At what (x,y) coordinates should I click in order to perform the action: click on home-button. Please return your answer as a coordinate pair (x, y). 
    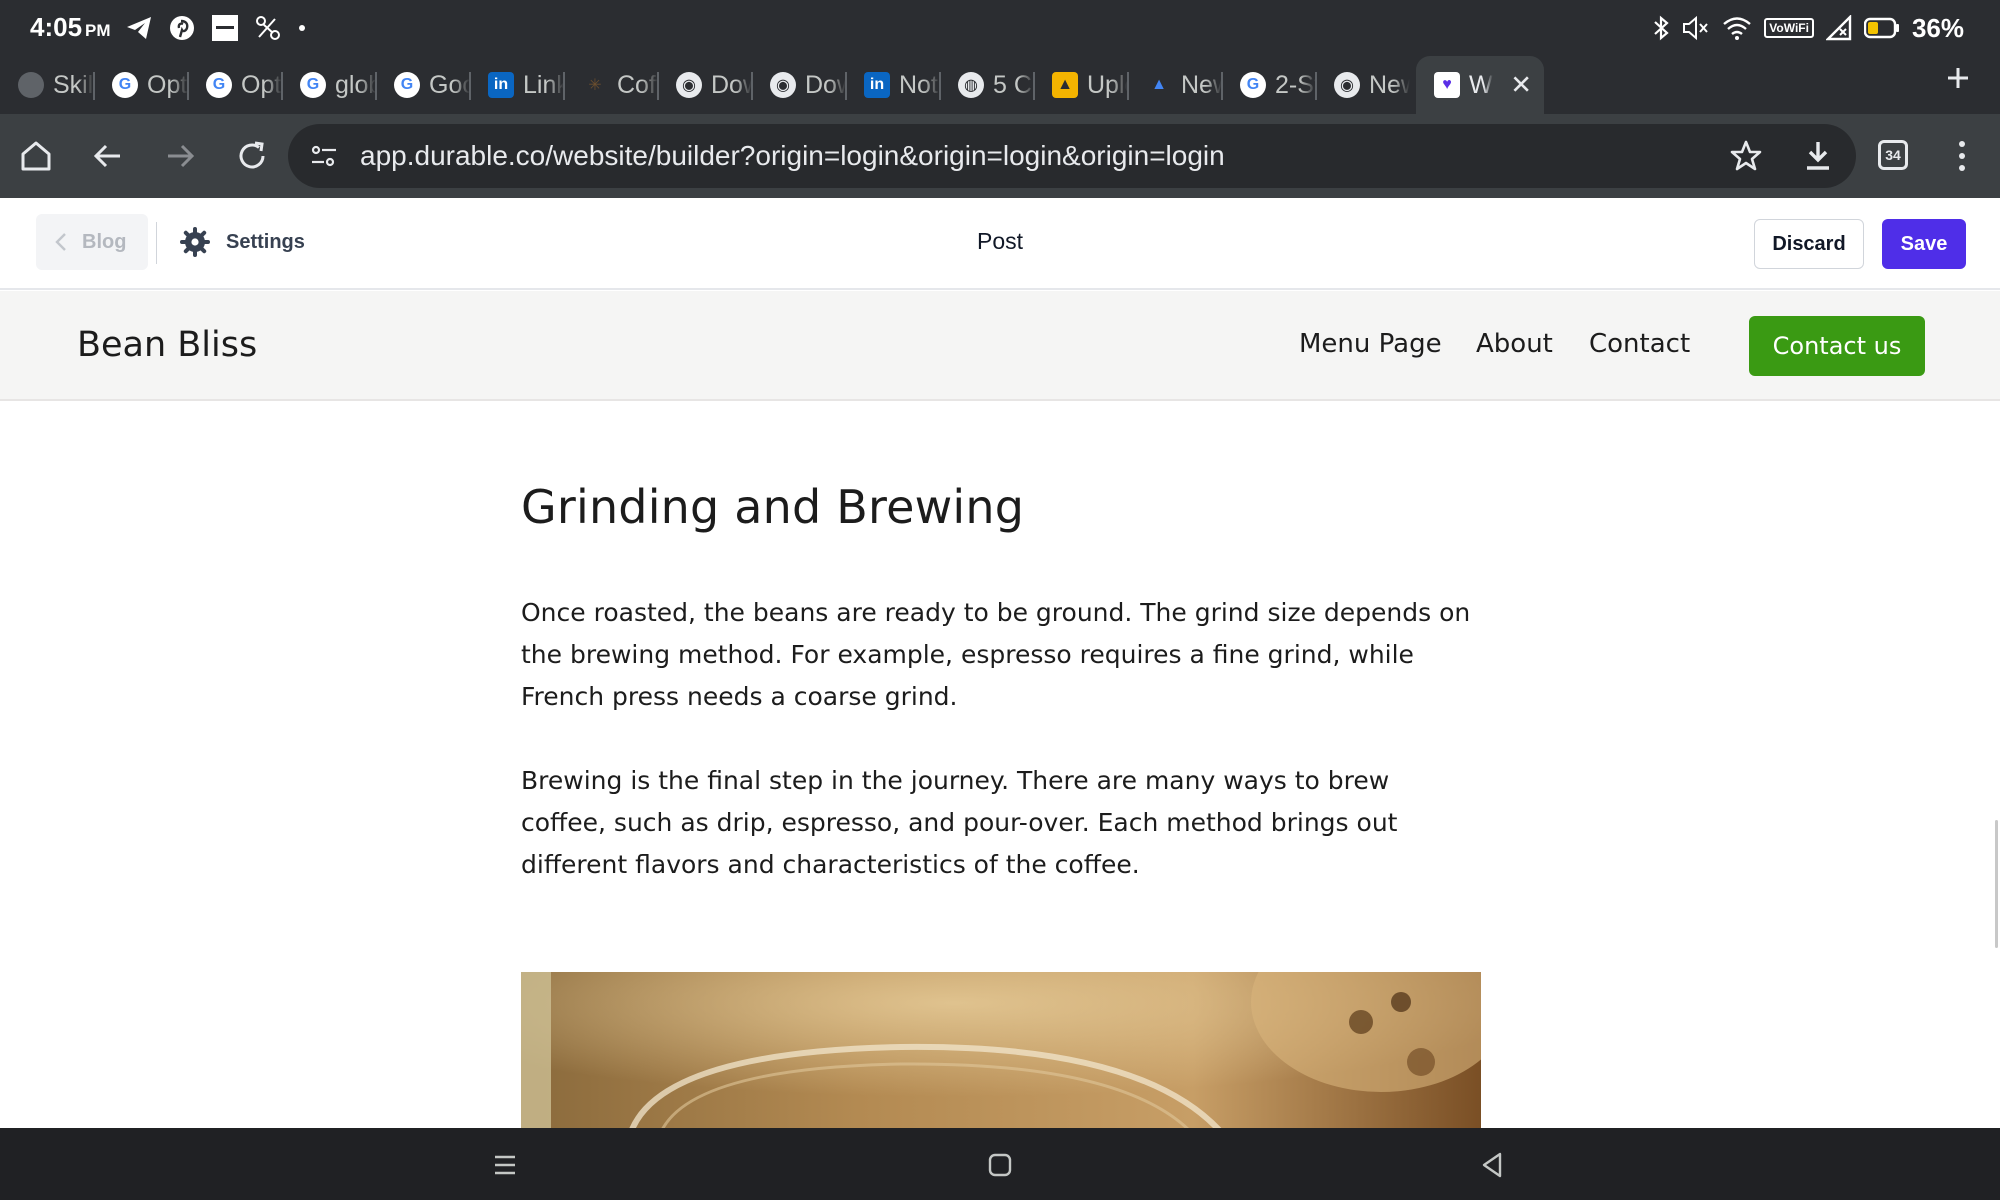
    Looking at the image, I should click on (36, 156).